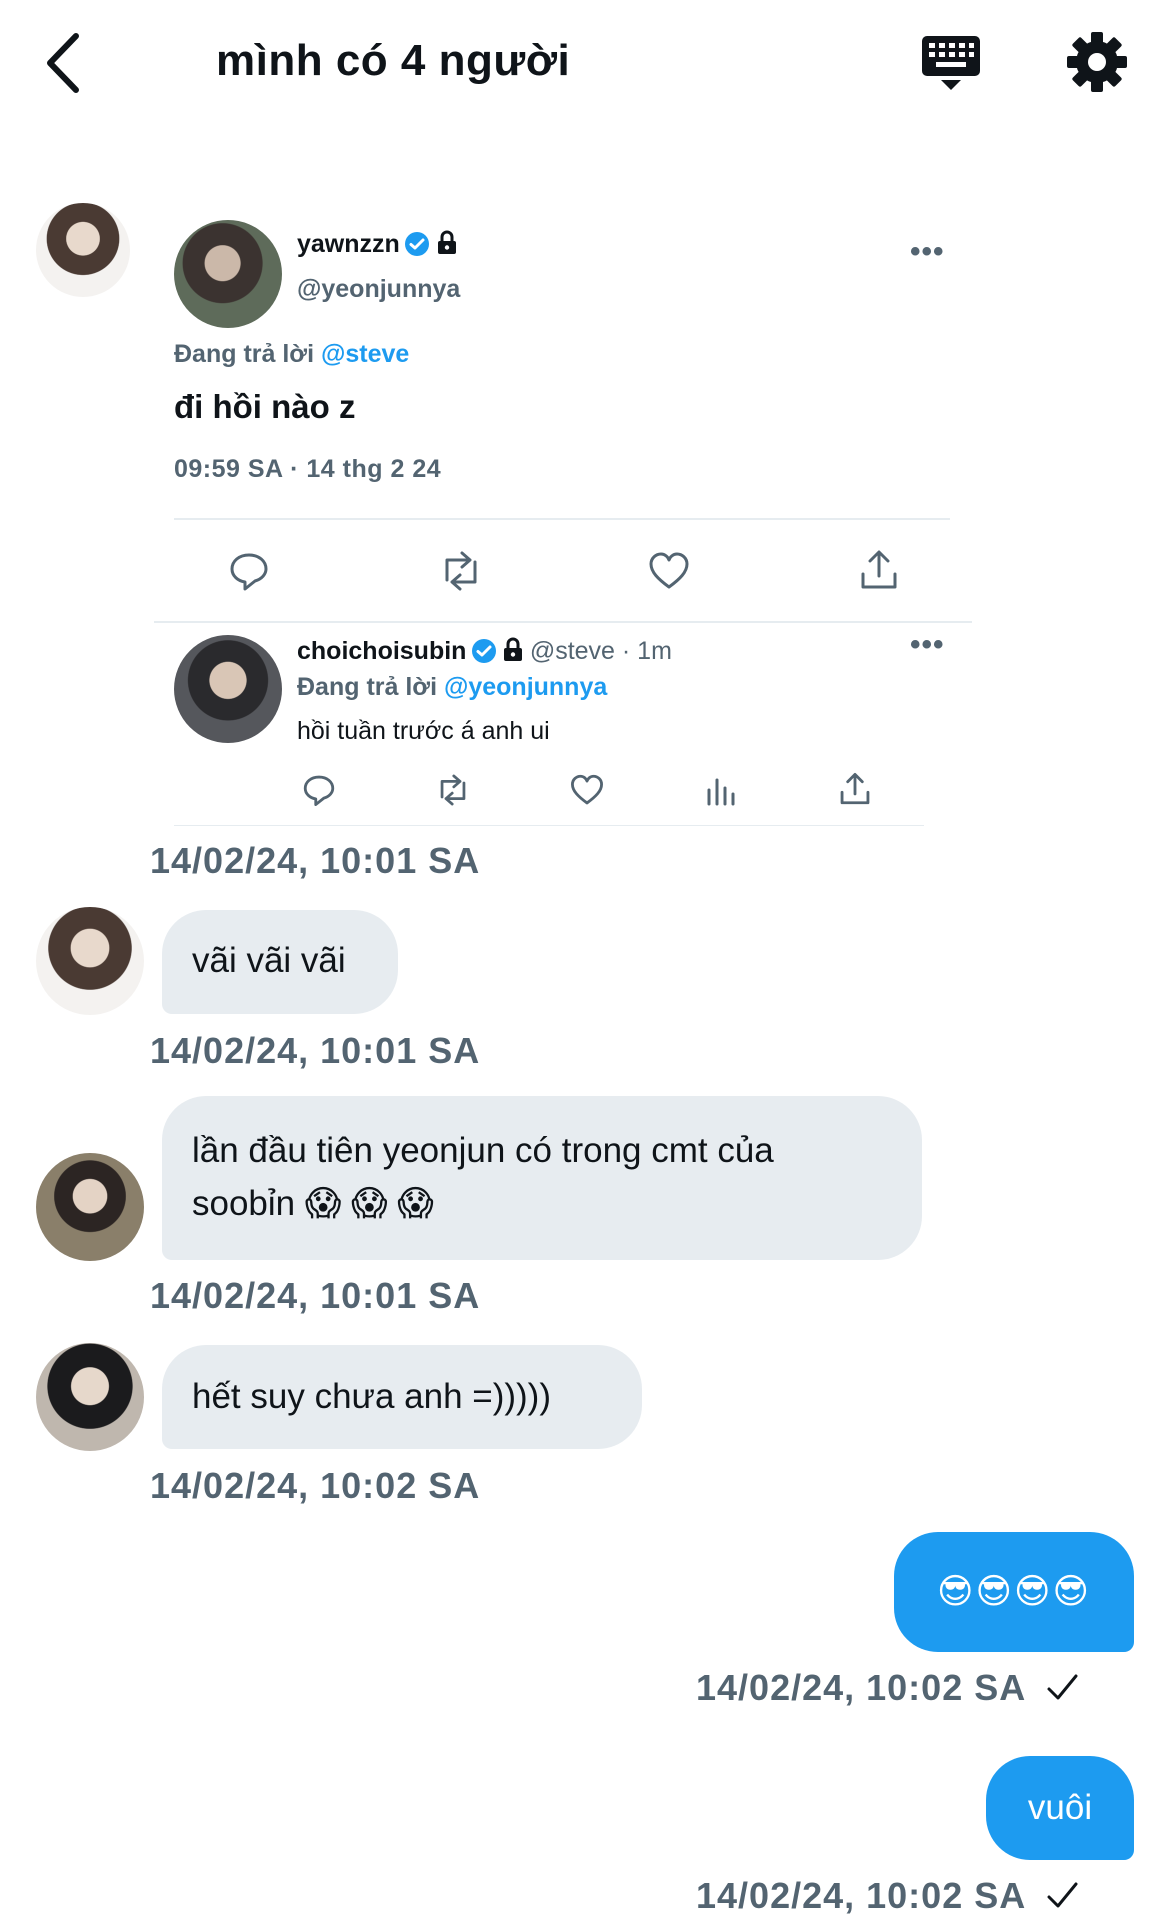 The image size is (1170, 1916). I want to click on keyboard-button, so click(951, 63).